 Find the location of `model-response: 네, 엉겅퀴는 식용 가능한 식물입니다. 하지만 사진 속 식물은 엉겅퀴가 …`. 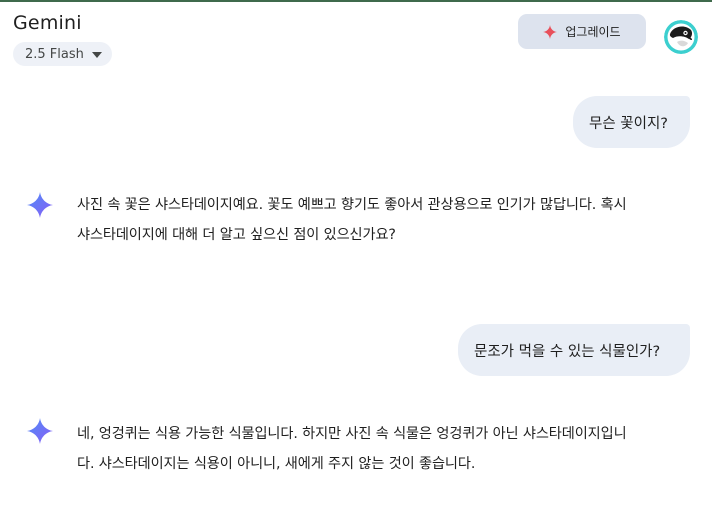

model-response: 네, 엉겅퀴는 식용 가능한 식물입니다. 하지만 사진 속 식물은 엉겅퀴가 … is located at coordinates (387, 449).